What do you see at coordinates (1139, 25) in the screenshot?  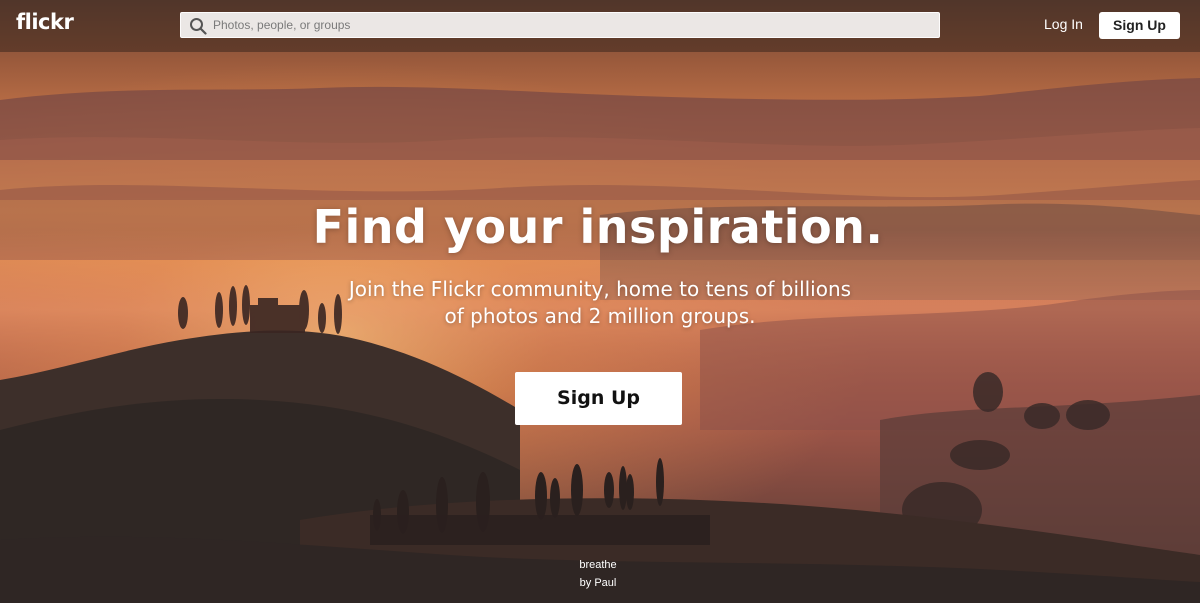 I see `header-sign-up-button: Sign Up` at bounding box center [1139, 25].